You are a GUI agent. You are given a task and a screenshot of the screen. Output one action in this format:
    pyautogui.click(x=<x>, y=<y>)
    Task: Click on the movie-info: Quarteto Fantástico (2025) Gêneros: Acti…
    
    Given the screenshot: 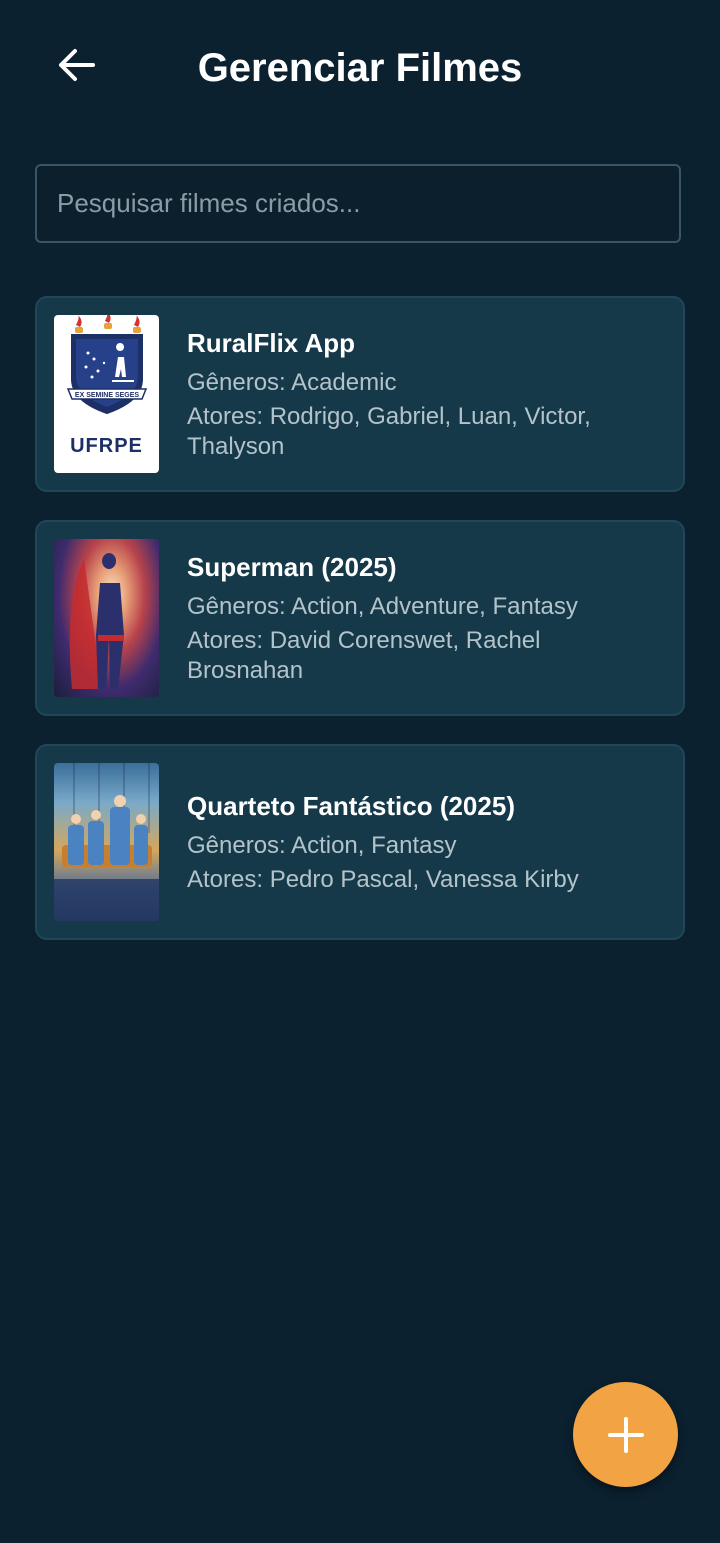 What is the action you would take?
    pyautogui.click(x=425, y=842)
    